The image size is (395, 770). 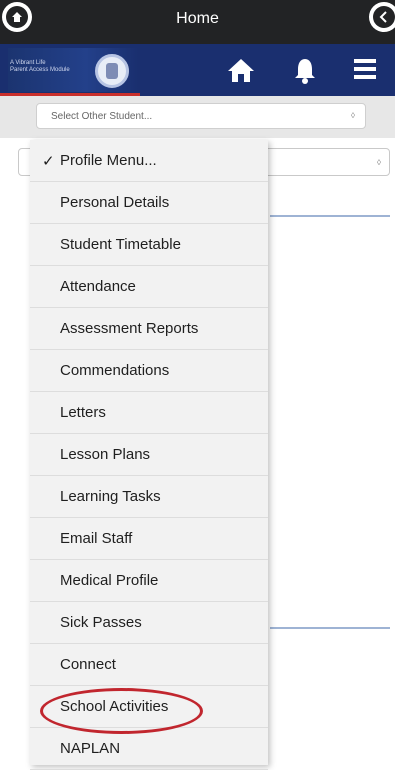 What do you see at coordinates (305, 70) in the screenshot?
I see `bell-icon` at bounding box center [305, 70].